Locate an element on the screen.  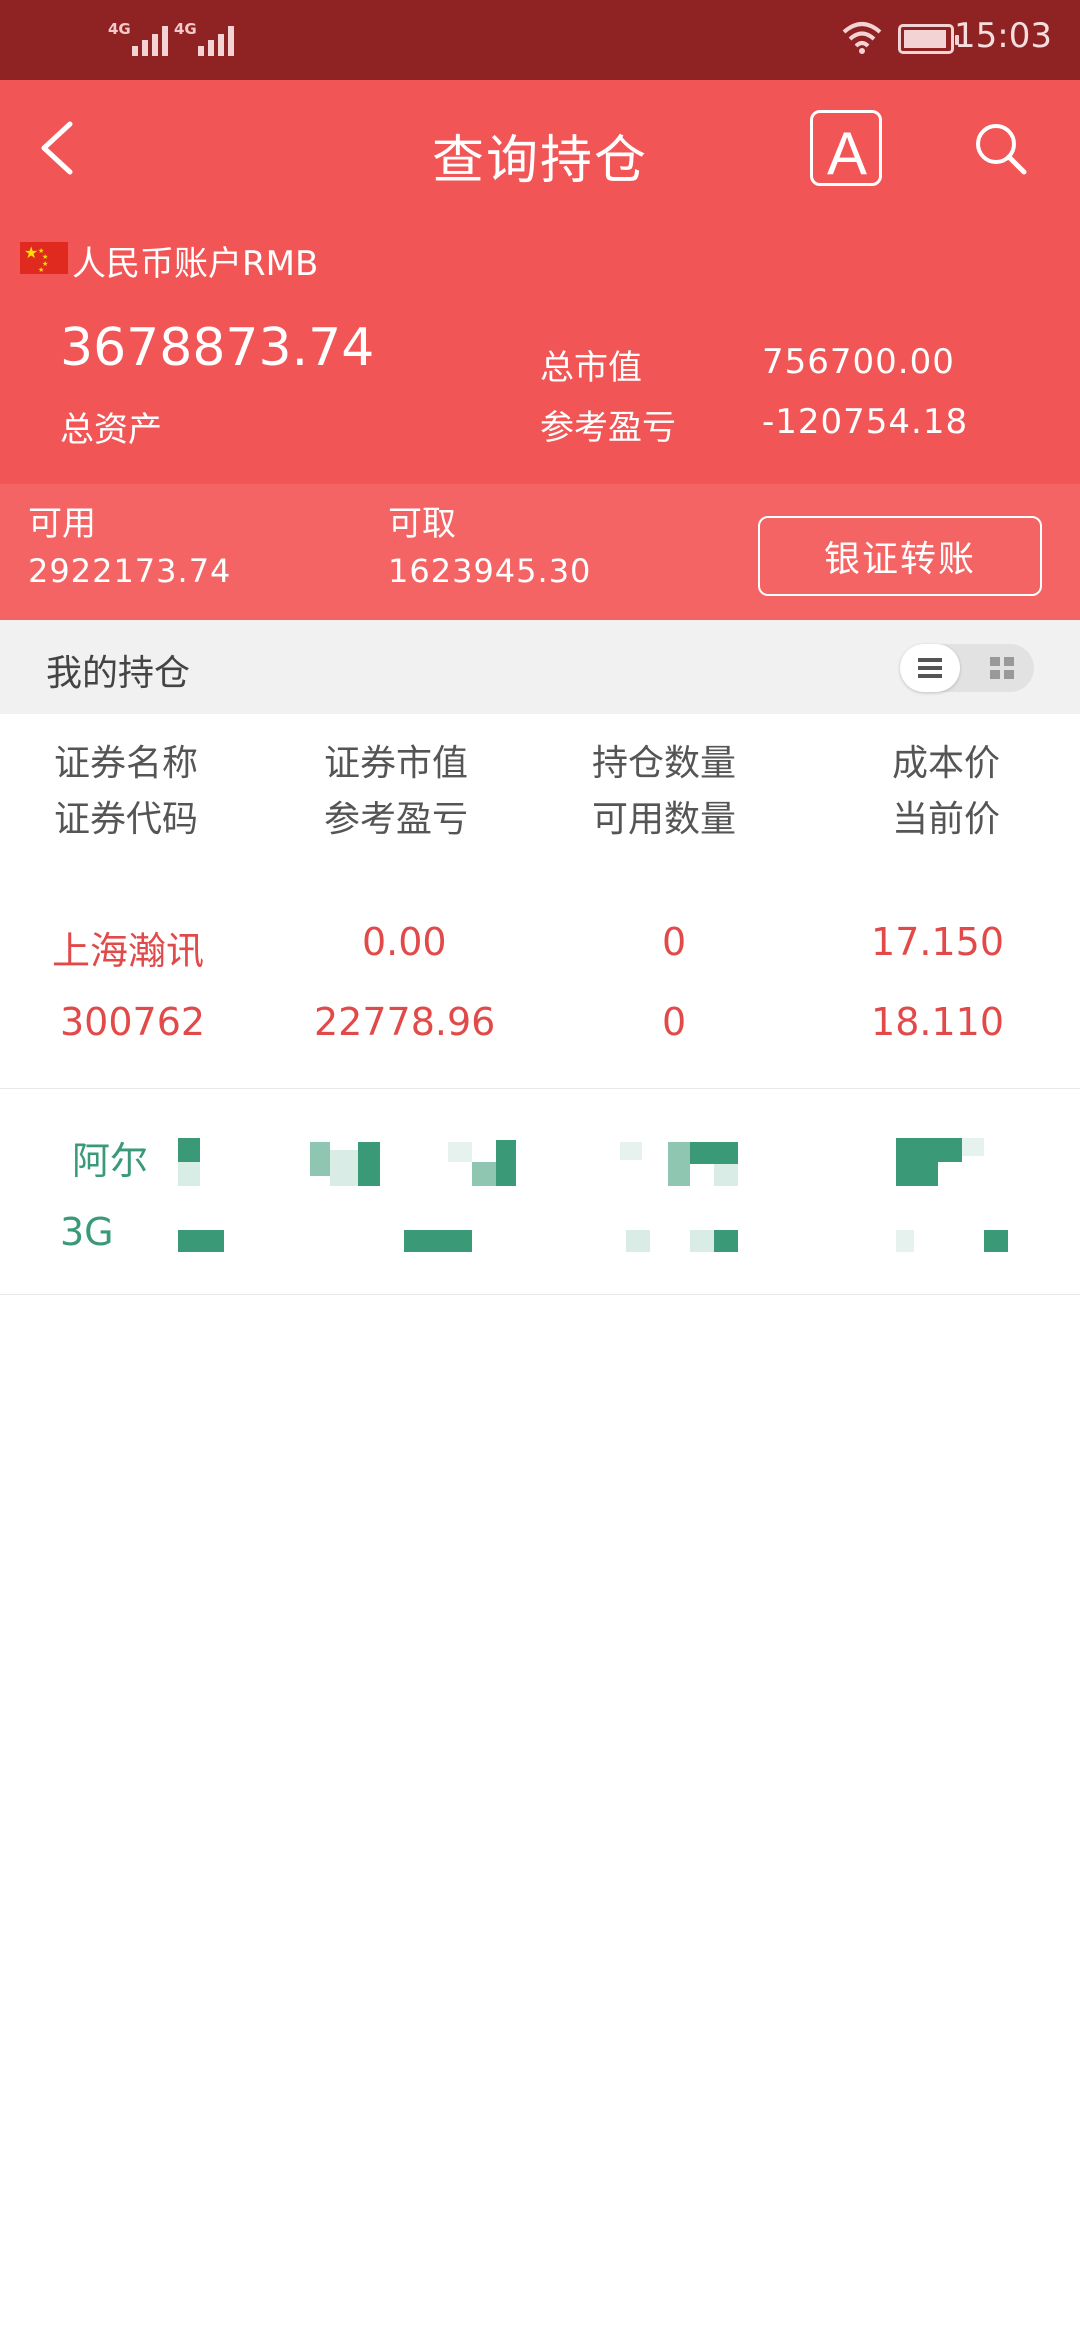
withdrawable-label: 可取 is located at coordinates (422, 524).